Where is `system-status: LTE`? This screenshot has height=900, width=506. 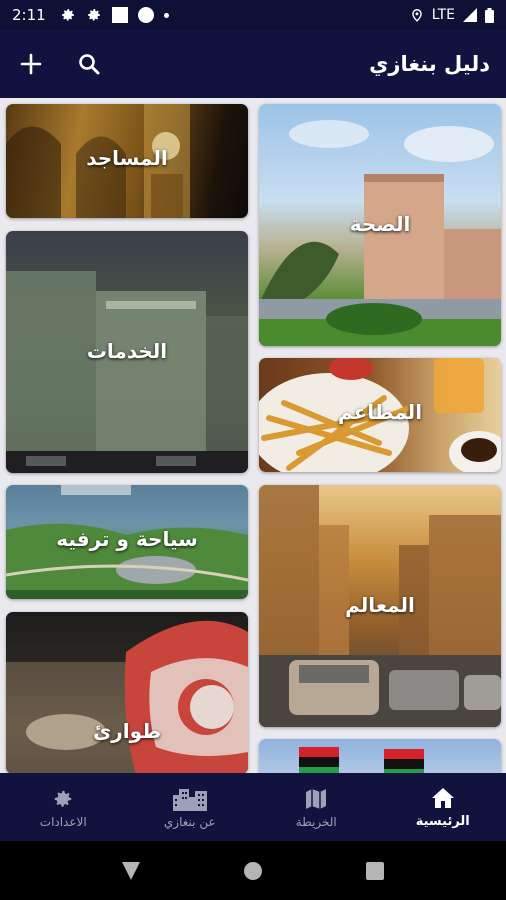 system-status: LTE is located at coordinates (452, 15).